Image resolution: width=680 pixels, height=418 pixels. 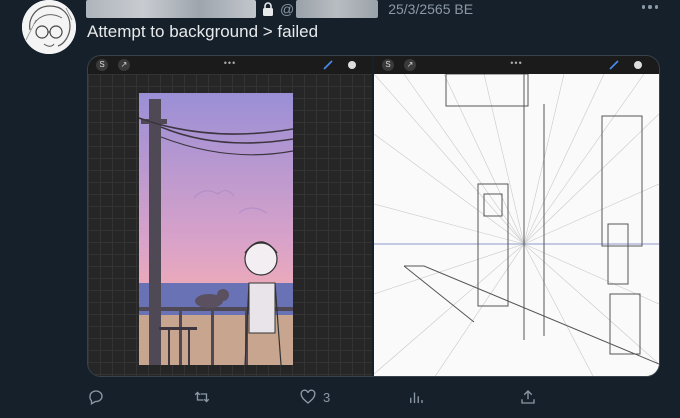 I want to click on retweet-button, so click(x=205, y=397).